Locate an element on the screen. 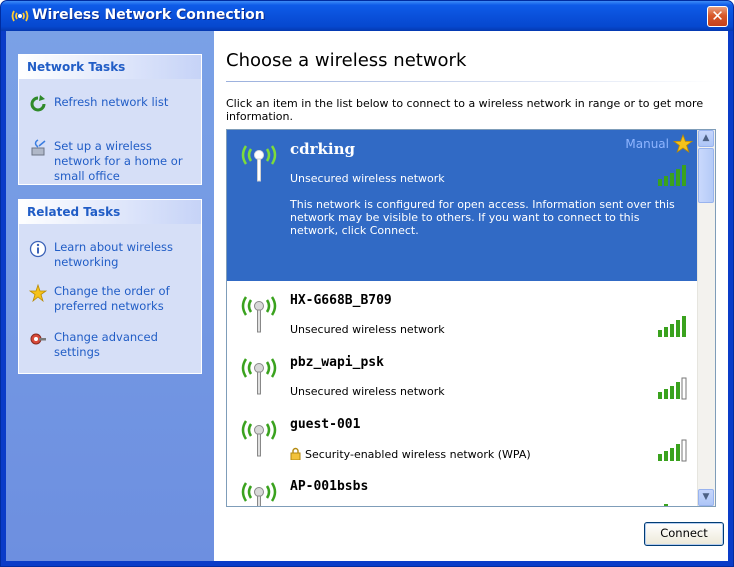 This screenshot has width=734, height=567. window-title: Wireless Network Connection is located at coordinates (148, 15).